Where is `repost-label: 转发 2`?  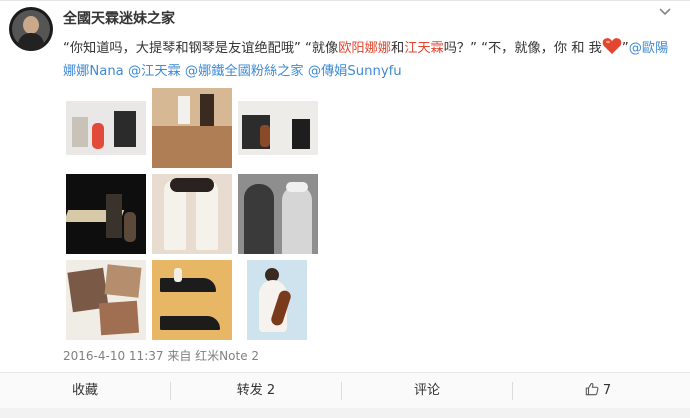 repost-label: 转发 2 is located at coordinates (256, 390).